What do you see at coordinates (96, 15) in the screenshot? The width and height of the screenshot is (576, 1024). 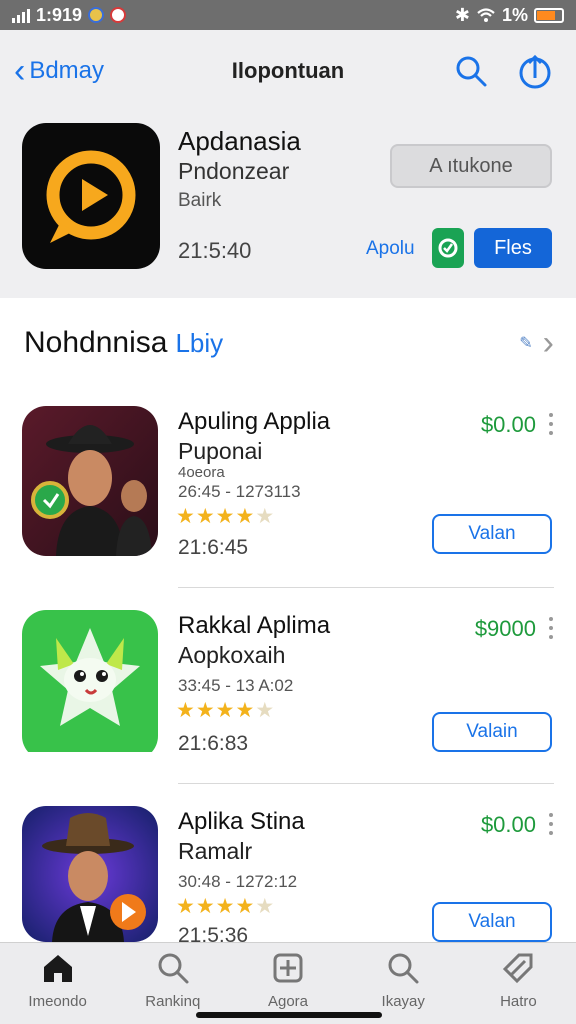 I see `notification-icon` at bounding box center [96, 15].